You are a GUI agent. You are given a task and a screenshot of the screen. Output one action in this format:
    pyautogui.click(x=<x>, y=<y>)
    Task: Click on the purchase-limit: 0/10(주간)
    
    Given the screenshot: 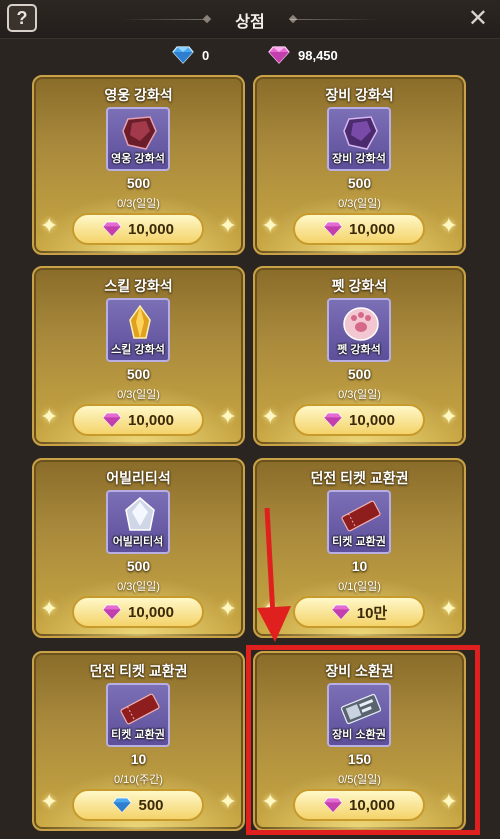 What is the action you would take?
    pyautogui.click(x=138, y=780)
    